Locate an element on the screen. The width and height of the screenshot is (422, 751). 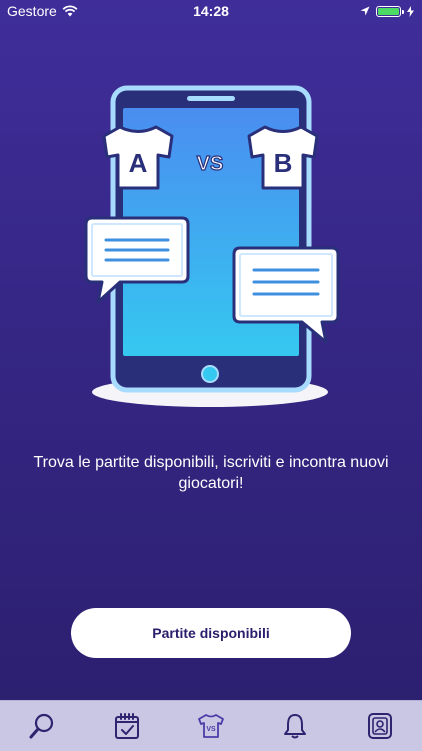
battery-icon is located at coordinates (390, 11).